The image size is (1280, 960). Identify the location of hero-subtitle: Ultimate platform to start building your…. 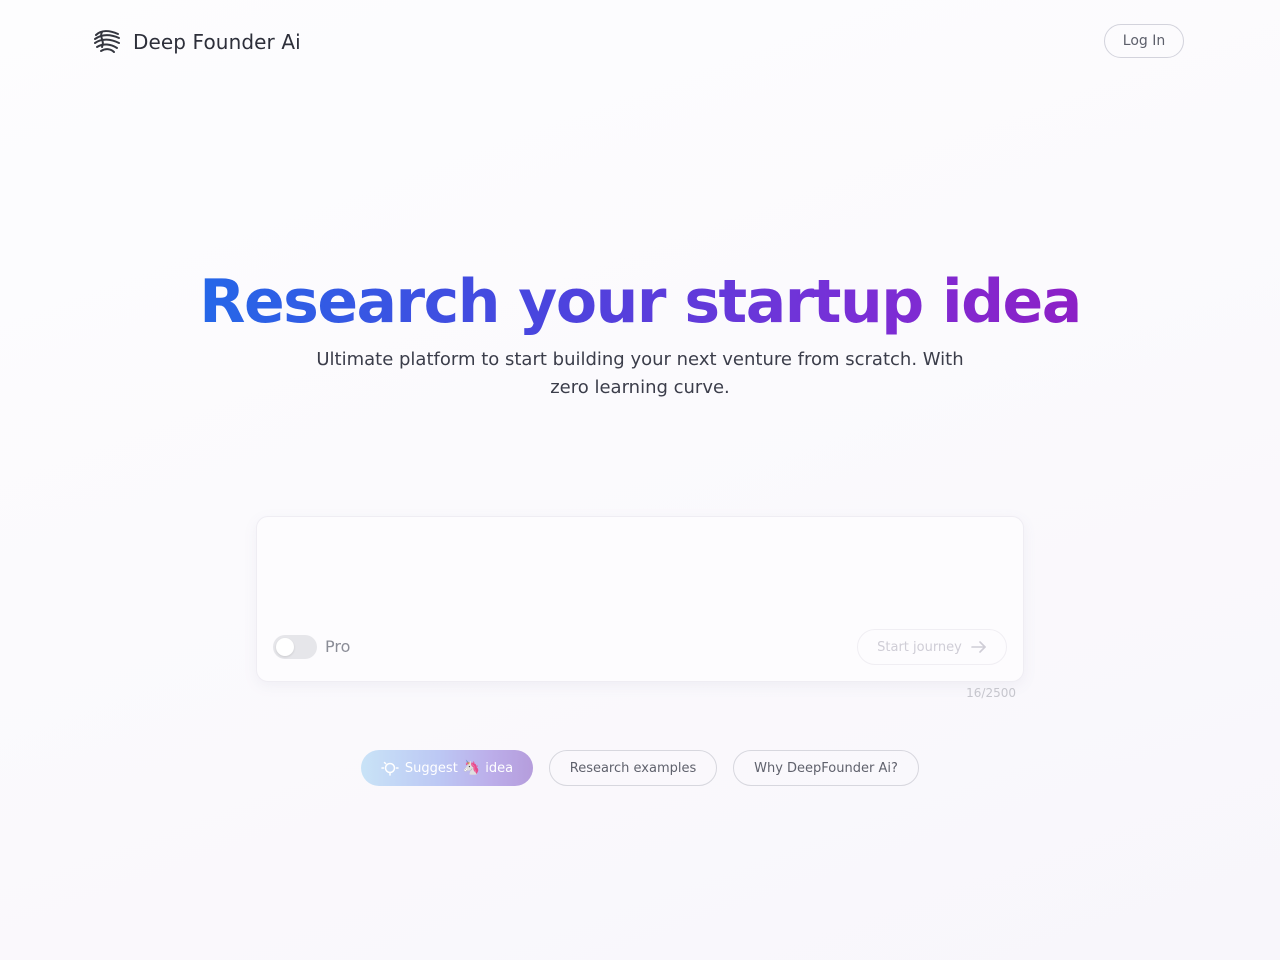
(640, 373).